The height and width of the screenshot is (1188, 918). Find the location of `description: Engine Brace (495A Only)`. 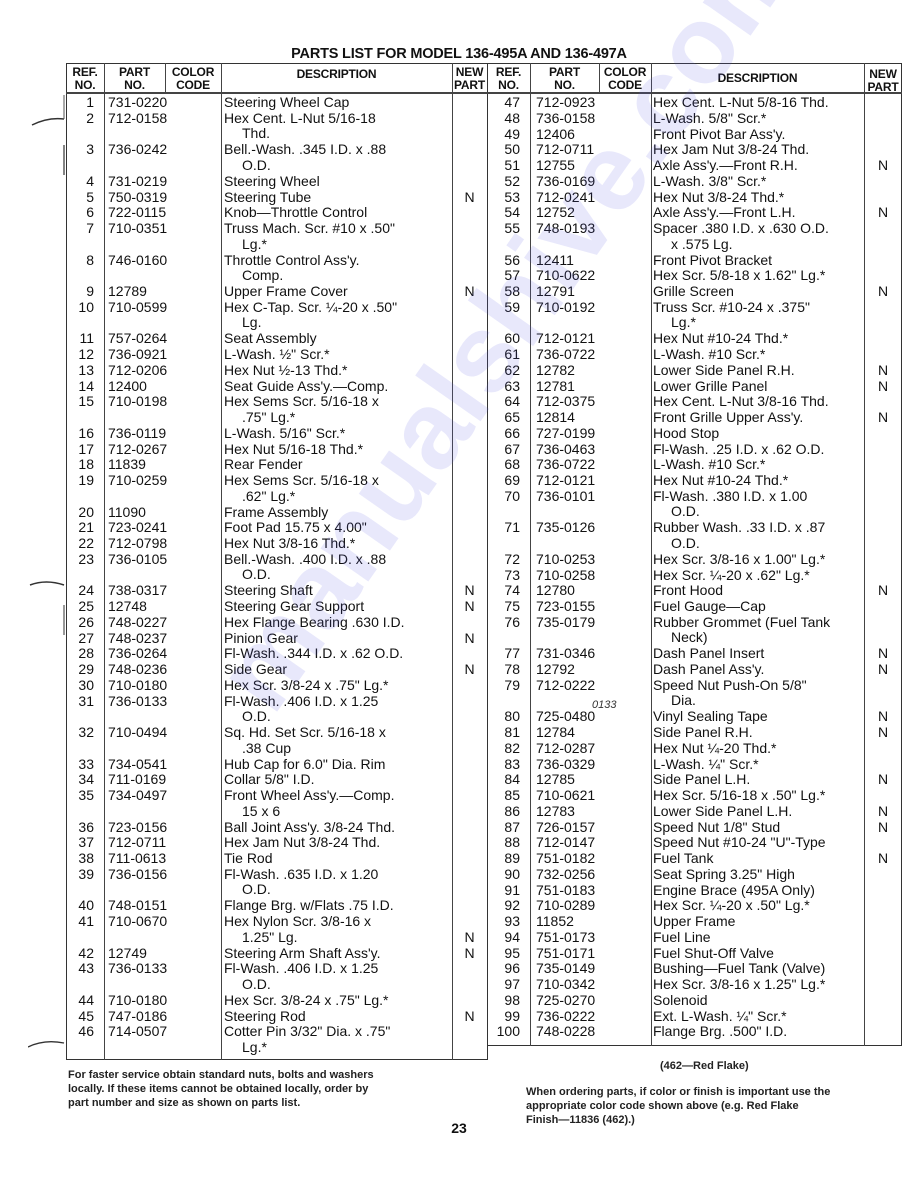

description: Engine Brace (495A Only) is located at coordinates (734, 890).